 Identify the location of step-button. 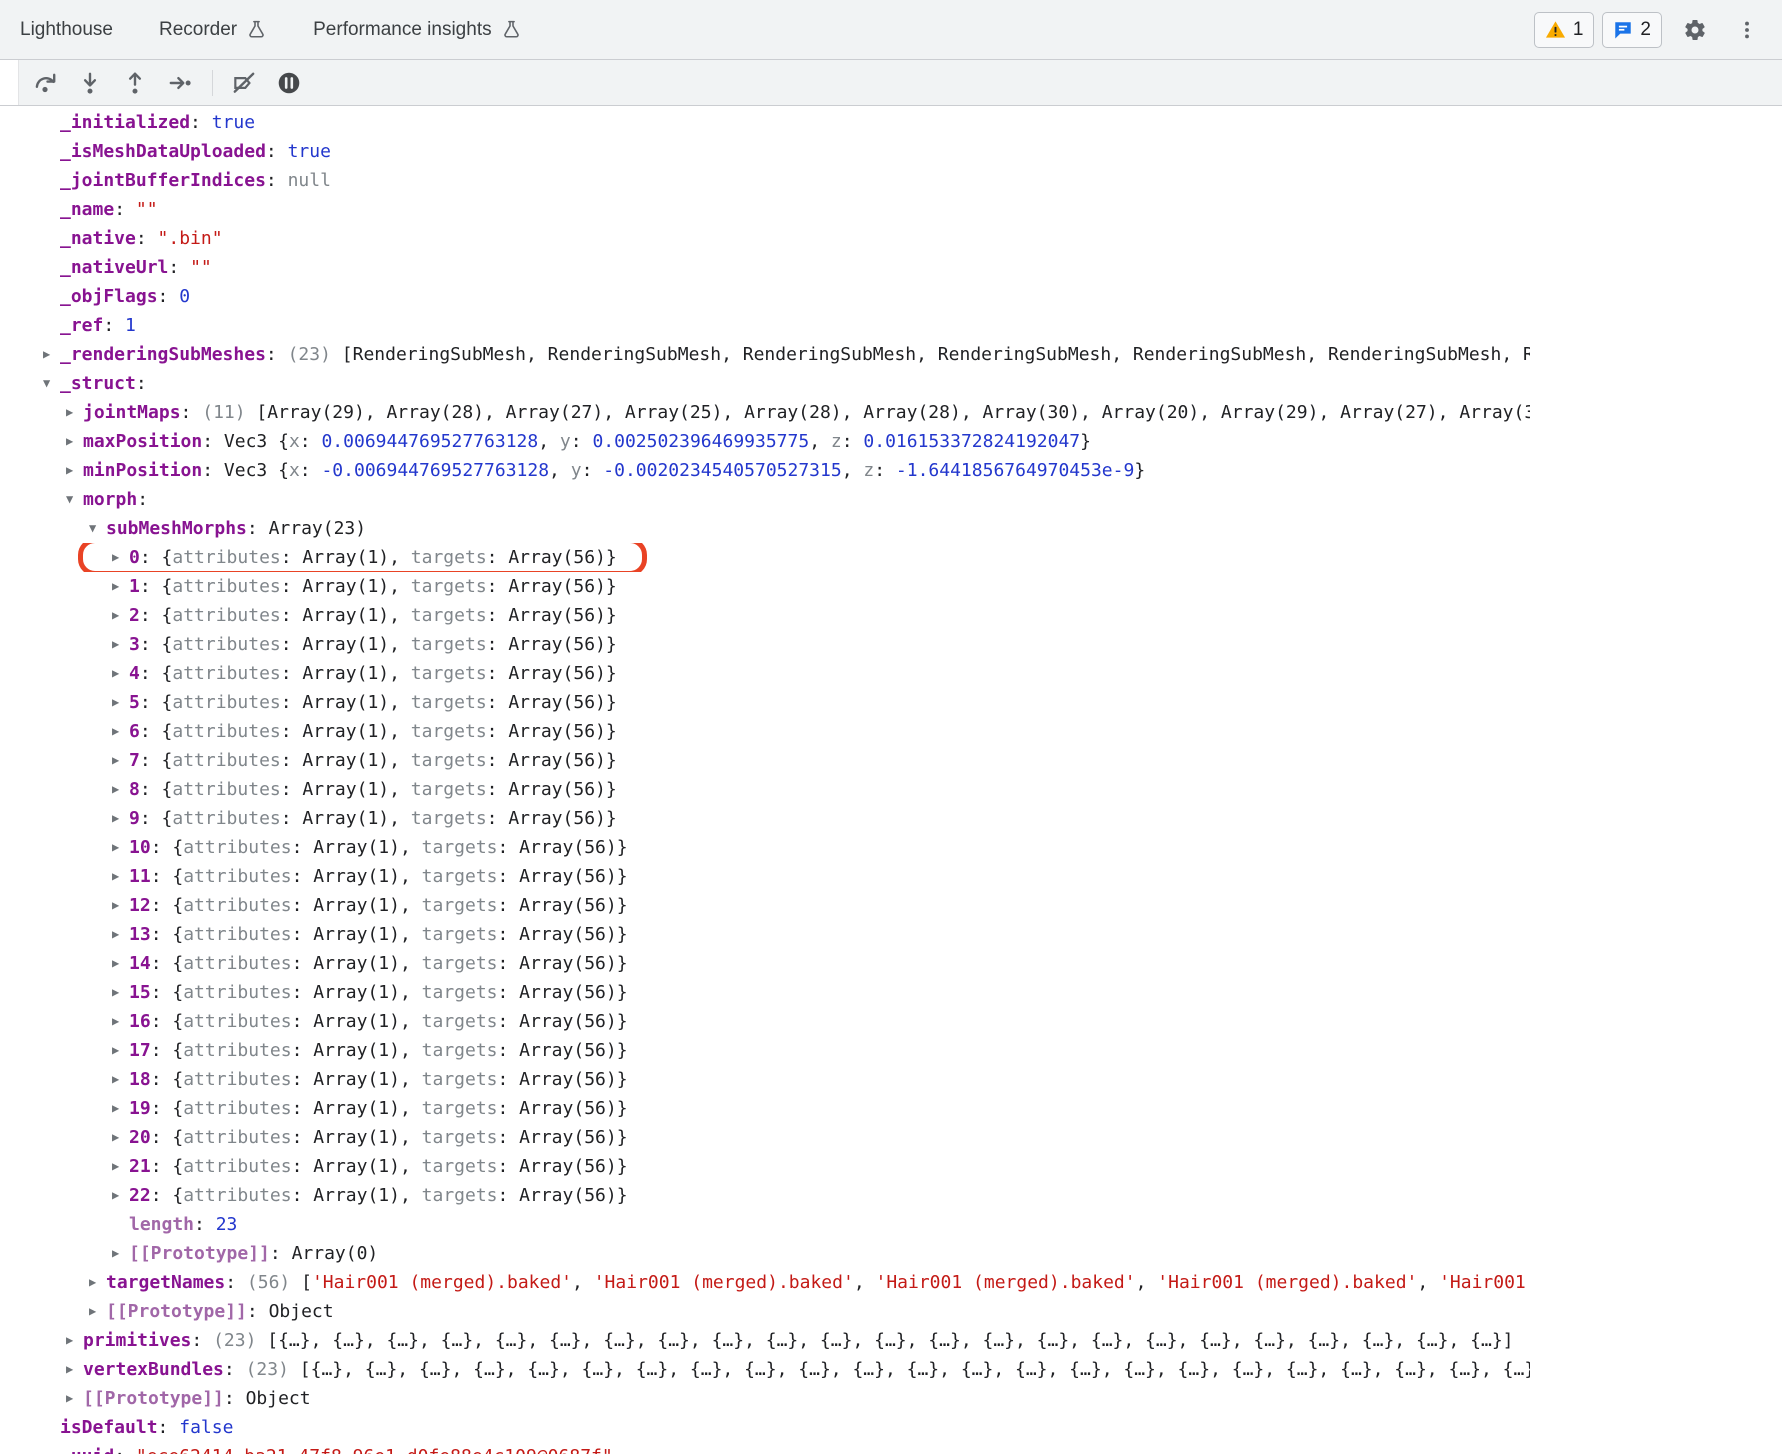
(180, 83).